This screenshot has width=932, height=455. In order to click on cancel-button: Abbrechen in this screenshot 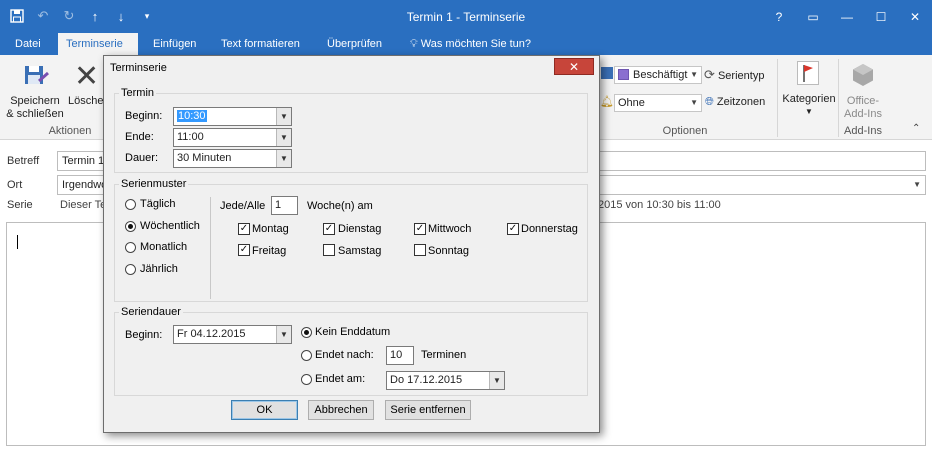, I will do `click(341, 410)`.